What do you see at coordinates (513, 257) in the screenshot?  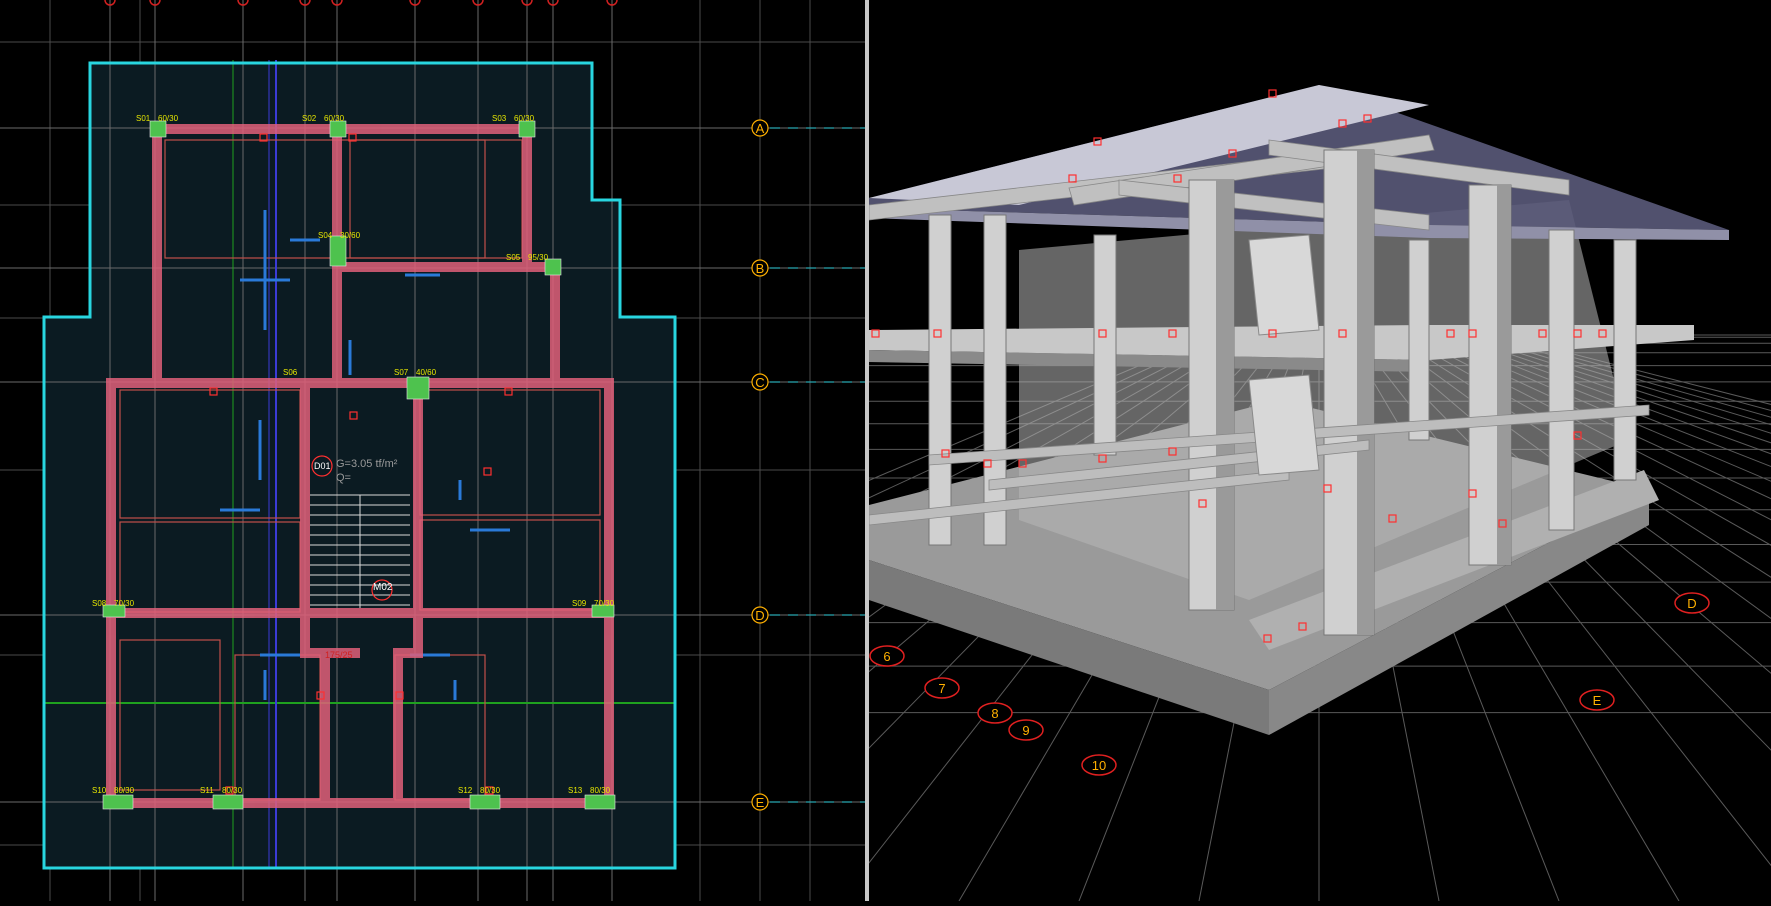 I see `column-label: S05` at bounding box center [513, 257].